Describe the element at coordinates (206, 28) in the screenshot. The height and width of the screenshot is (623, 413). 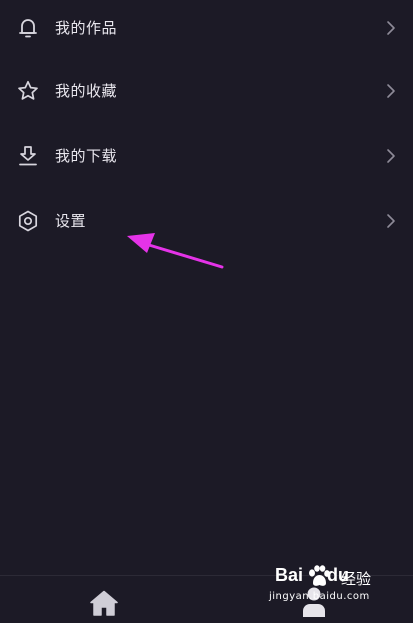
I see `menu-item-my-works: 我的作品` at that location.